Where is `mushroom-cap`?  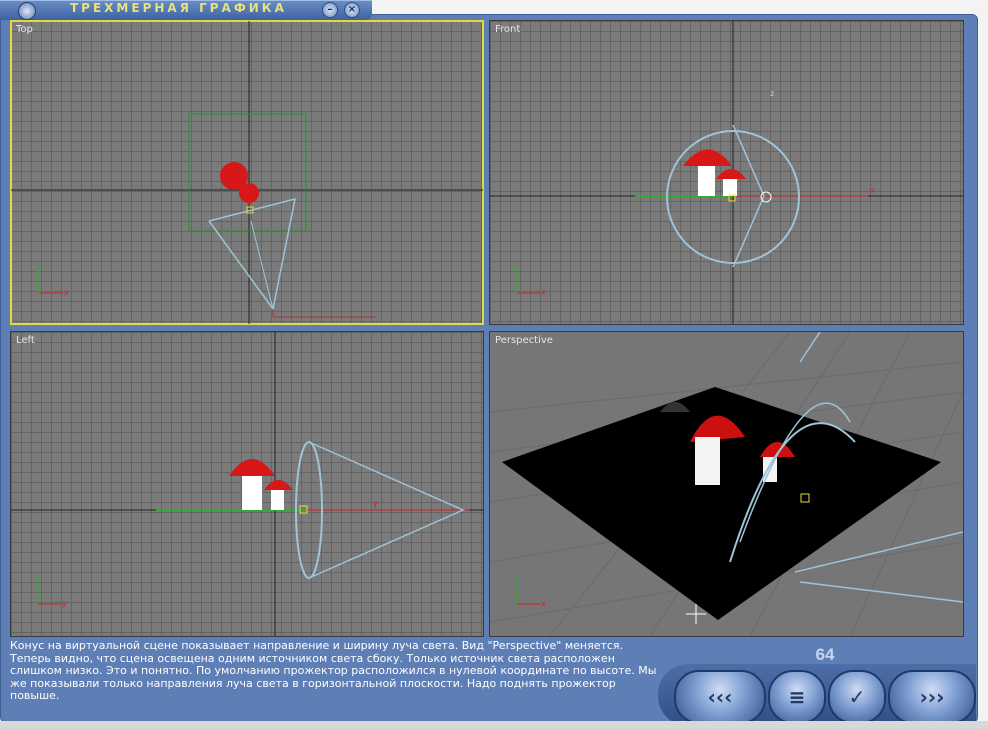
mushroom-cap is located at coordinates (249, 193).